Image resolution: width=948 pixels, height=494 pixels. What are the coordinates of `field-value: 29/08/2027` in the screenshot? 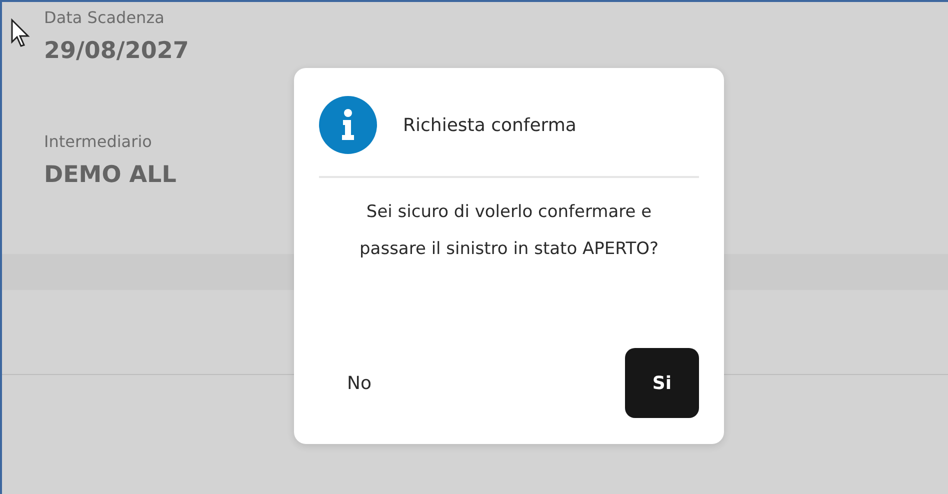 It's located at (116, 51).